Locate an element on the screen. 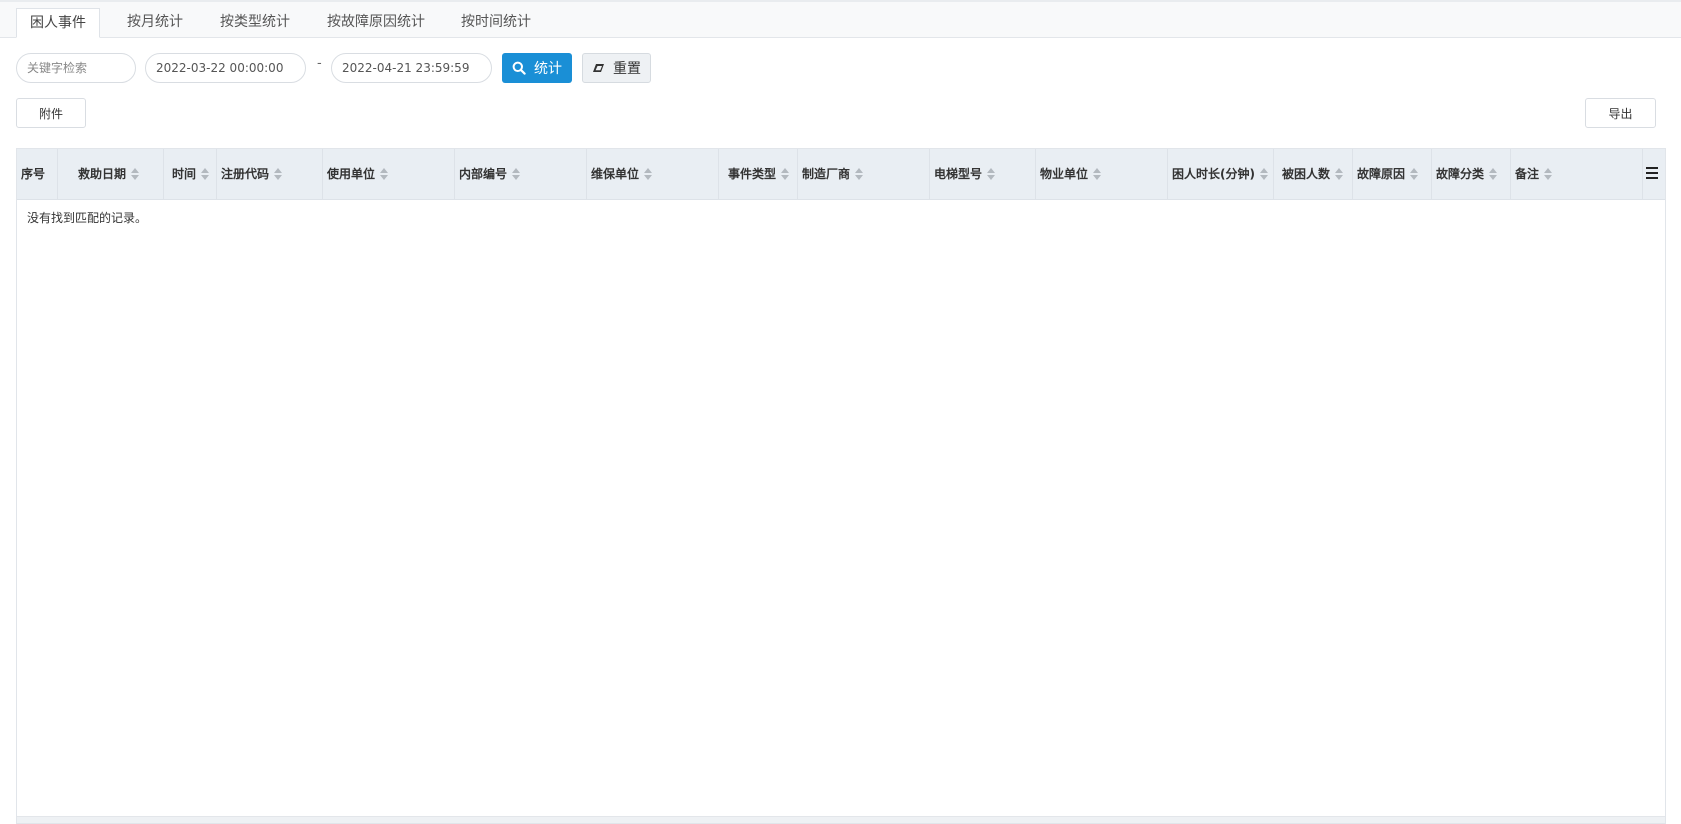 The height and width of the screenshot is (824, 1681). col-header-label: 维保单位 is located at coordinates (615, 174).